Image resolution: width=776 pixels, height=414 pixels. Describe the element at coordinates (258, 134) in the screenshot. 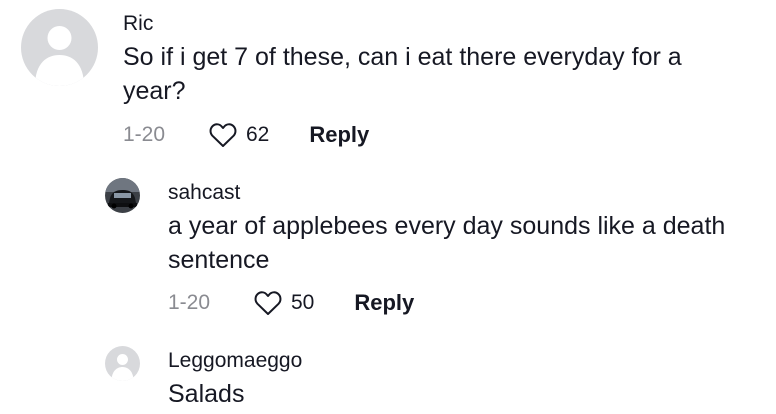

I see `like-count: 62` at that location.